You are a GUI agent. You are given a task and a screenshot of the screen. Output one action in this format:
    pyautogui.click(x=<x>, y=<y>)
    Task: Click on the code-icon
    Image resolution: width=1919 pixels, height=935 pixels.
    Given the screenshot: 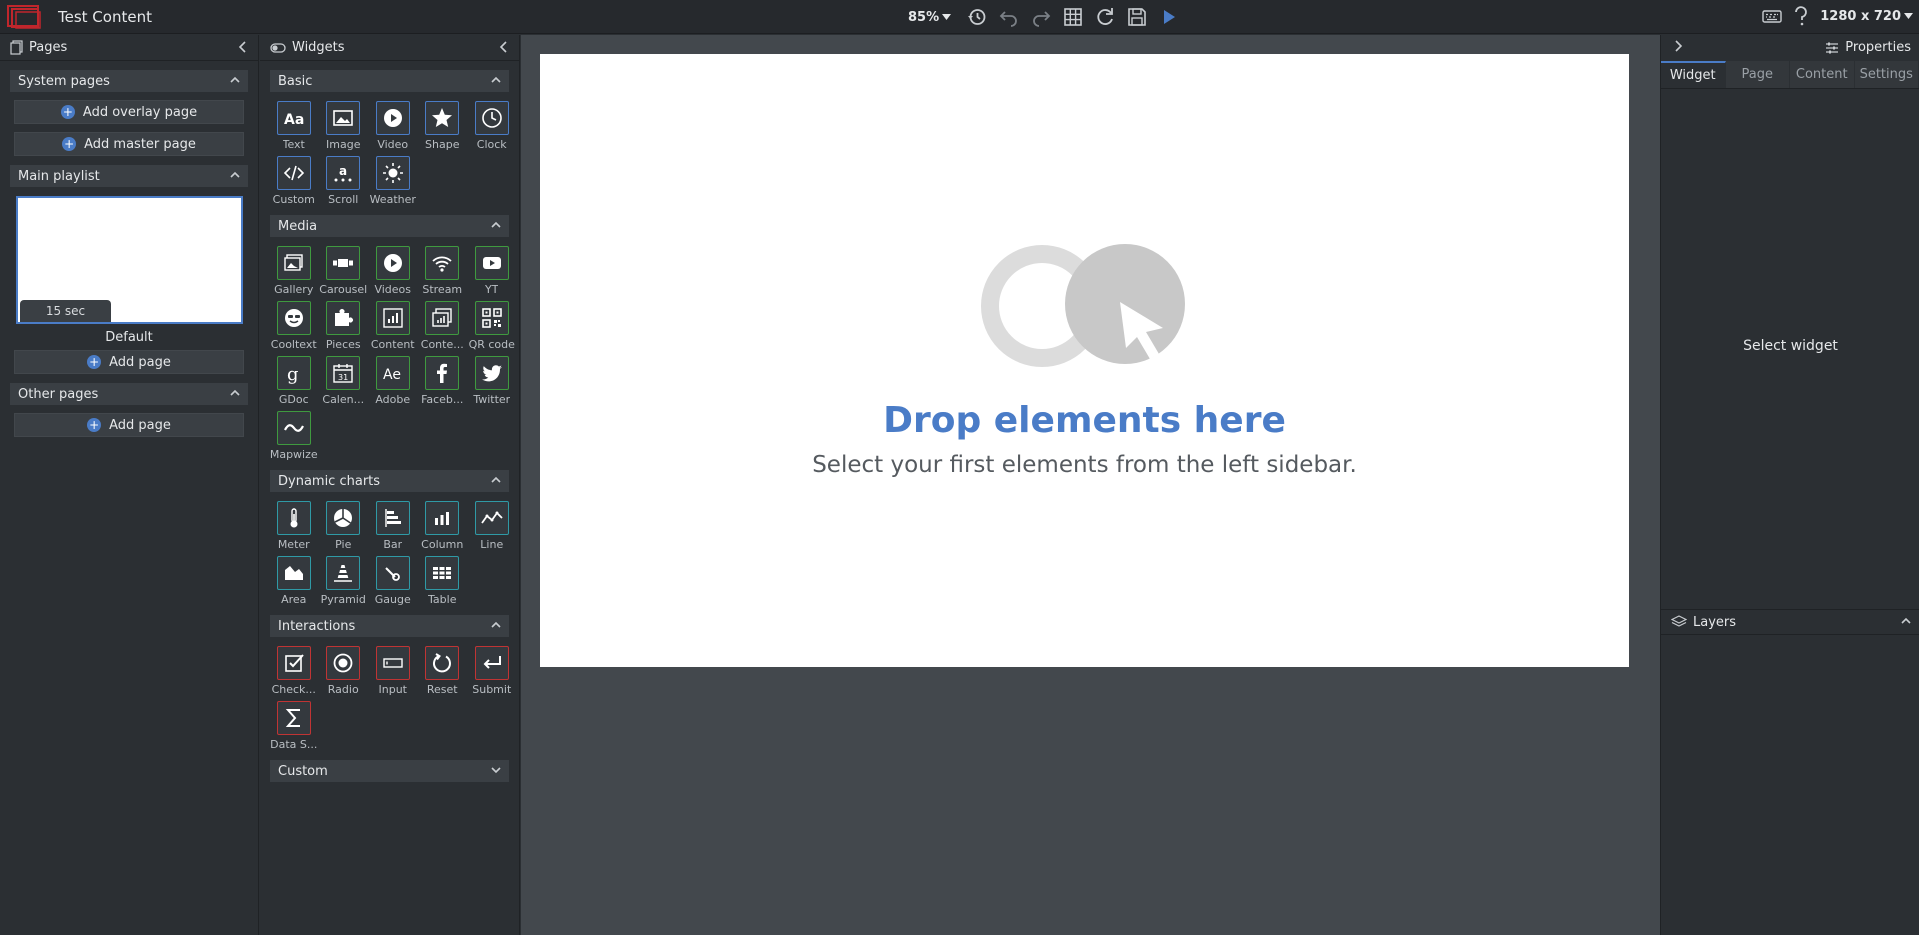 What is the action you would take?
    pyautogui.click(x=293, y=173)
    